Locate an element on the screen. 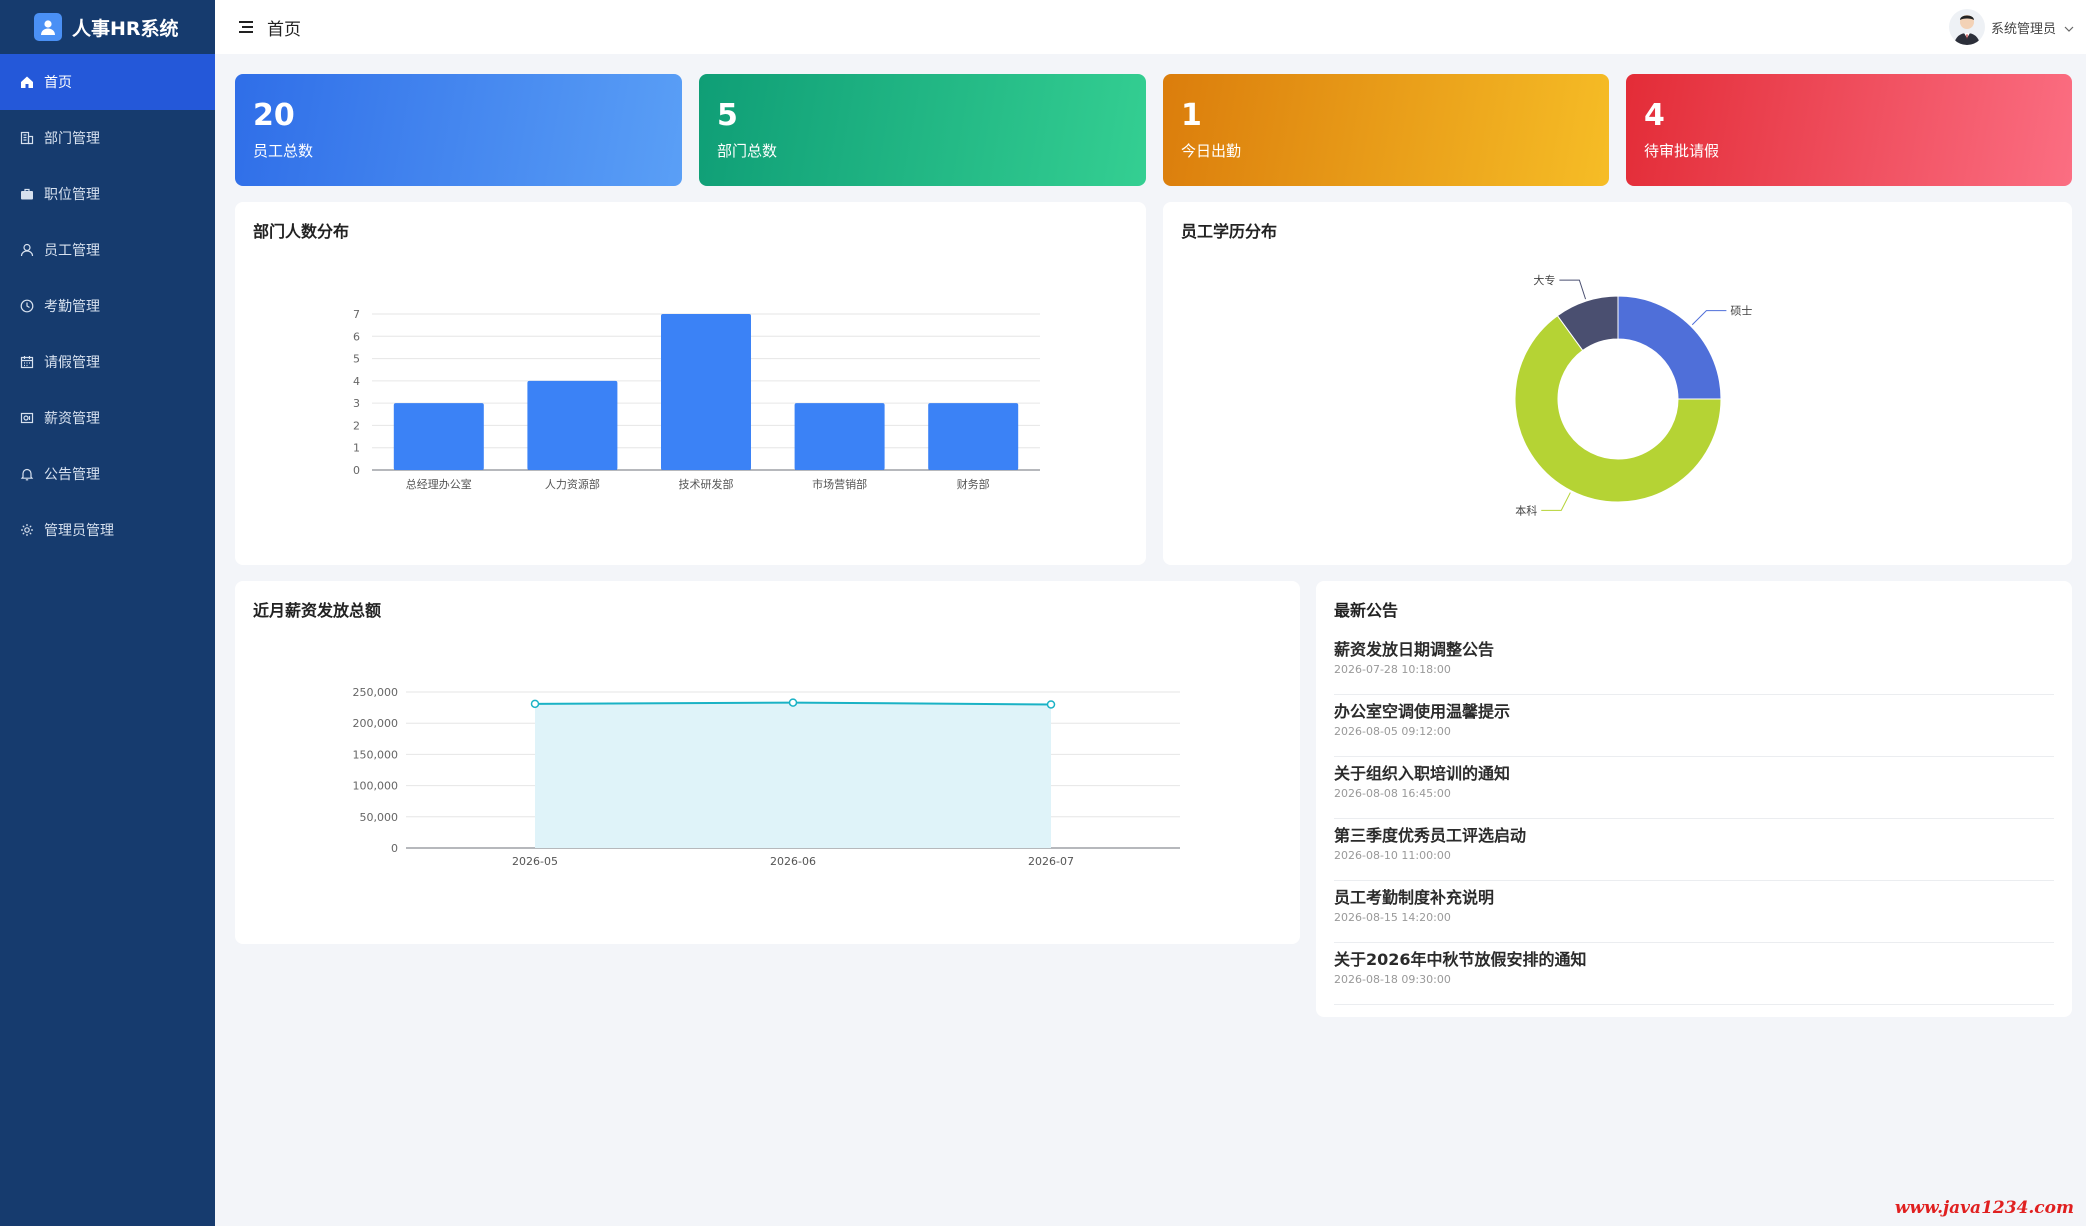  notice-title: 第三季度优秀员工评选启动 is located at coordinates (1694, 836).